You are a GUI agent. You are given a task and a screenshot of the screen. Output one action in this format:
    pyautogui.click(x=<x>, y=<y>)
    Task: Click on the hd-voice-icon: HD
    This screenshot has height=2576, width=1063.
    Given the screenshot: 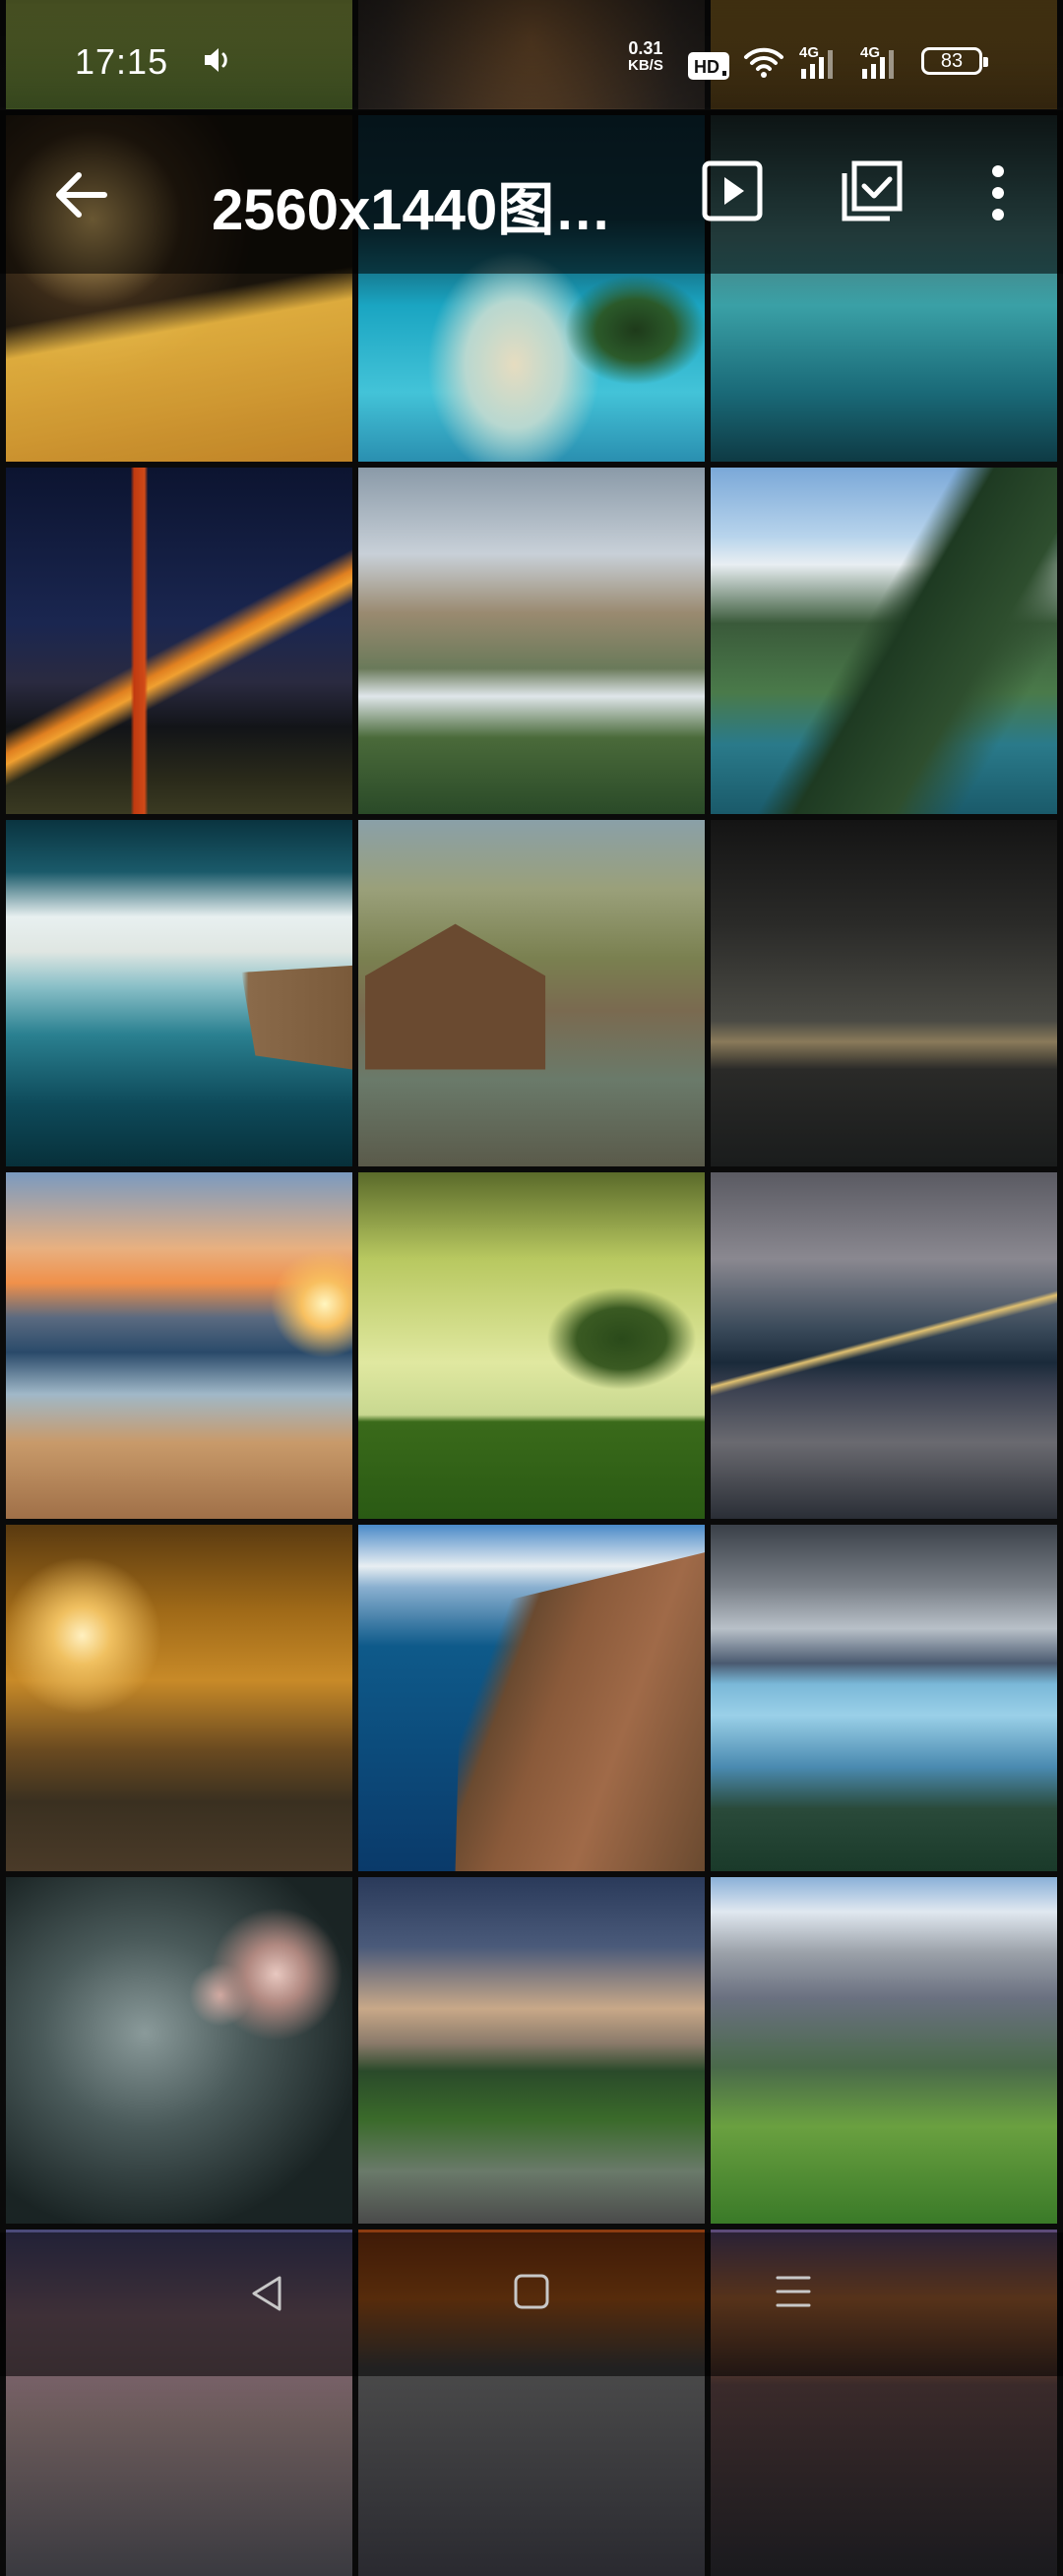 What is the action you would take?
    pyautogui.click(x=708, y=66)
    